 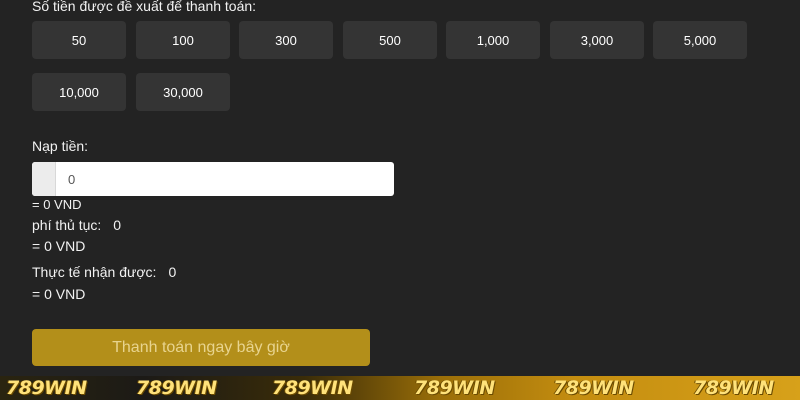 What do you see at coordinates (597, 40) in the screenshot?
I see `amount-button-3000: 3,000` at bounding box center [597, 40].